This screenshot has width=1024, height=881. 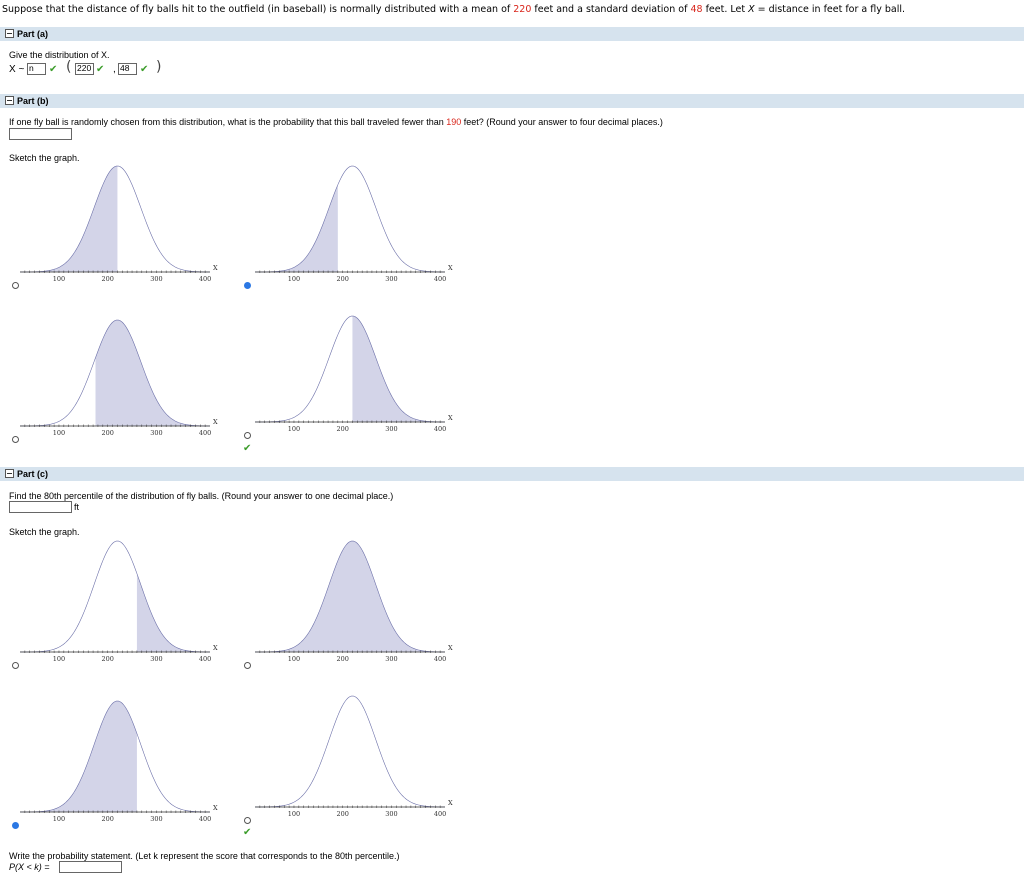 I want to click on graph-option-radio-b1, so click(x=15, y=285).